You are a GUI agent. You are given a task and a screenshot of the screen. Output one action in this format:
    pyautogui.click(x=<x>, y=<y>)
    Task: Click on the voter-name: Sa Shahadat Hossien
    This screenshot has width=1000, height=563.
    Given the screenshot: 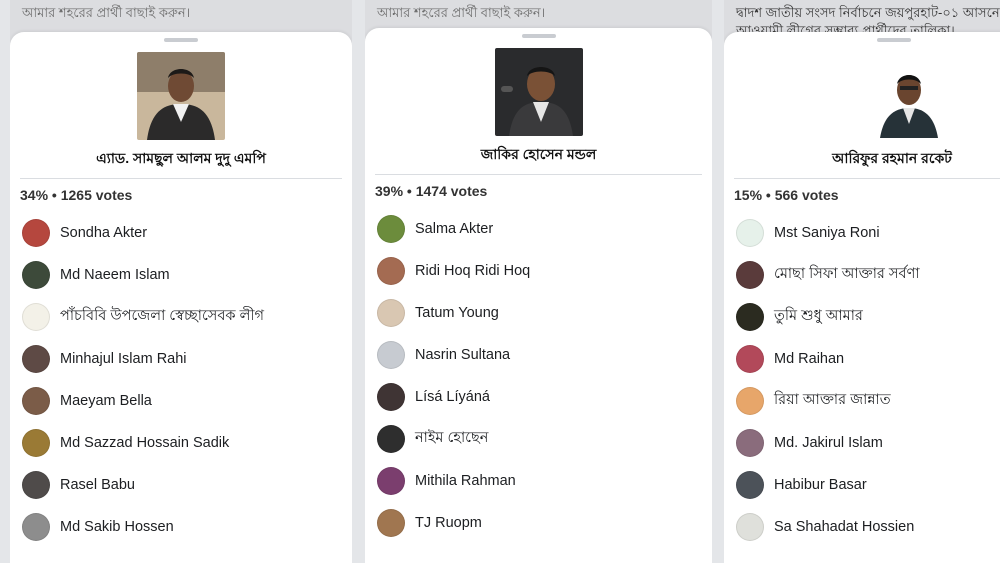 What is the action you would take?
    pyautogui.click(x=844, y=527)
    